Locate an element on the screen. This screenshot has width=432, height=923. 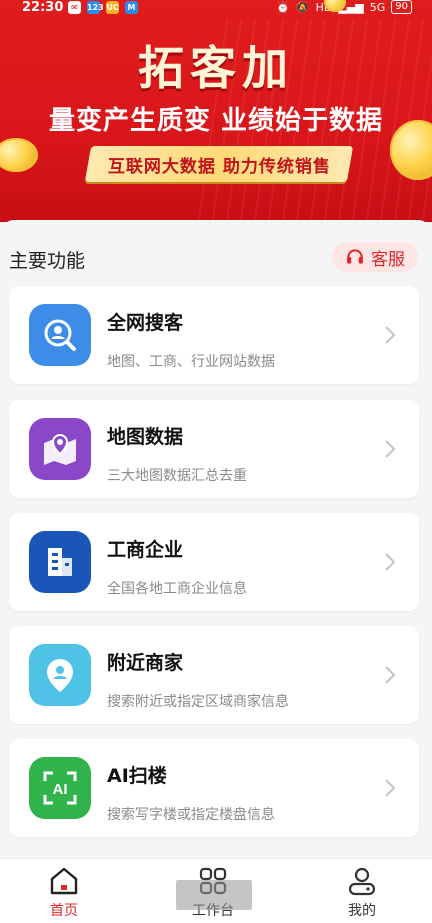
network-type: 5G is located at coordinates (377, 7).